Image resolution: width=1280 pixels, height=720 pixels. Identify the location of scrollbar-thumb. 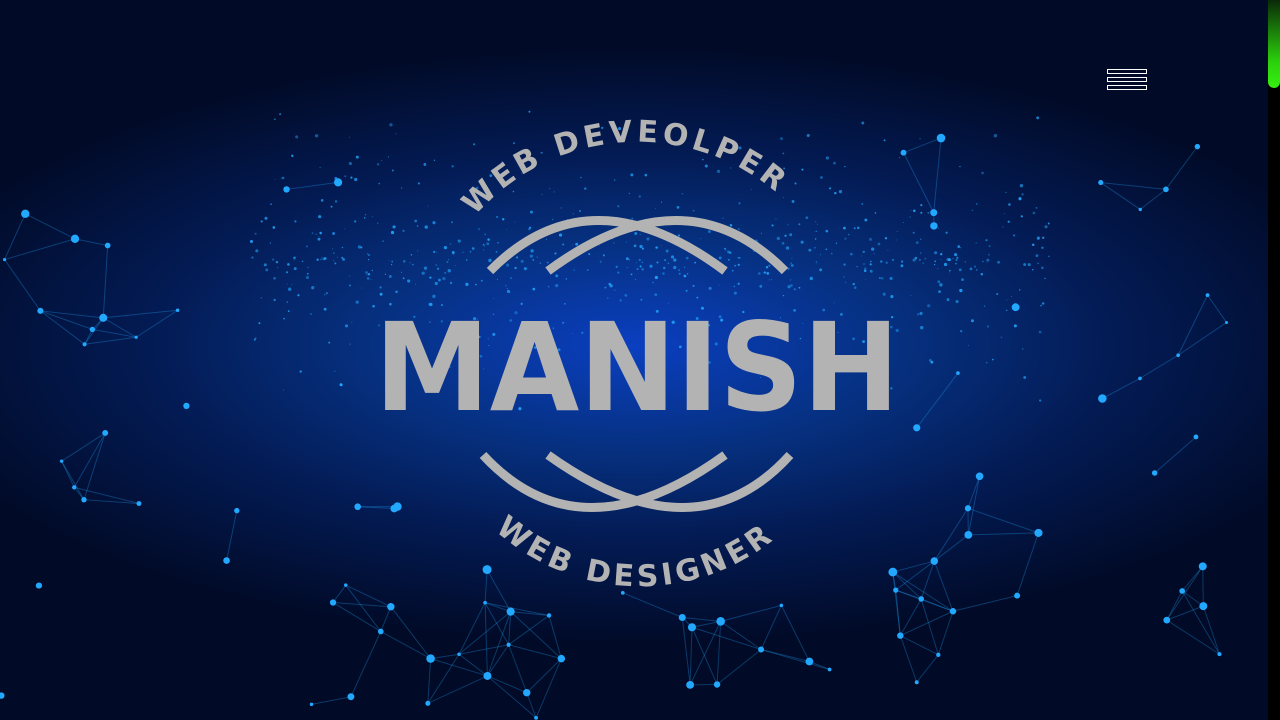
(1274, 44).